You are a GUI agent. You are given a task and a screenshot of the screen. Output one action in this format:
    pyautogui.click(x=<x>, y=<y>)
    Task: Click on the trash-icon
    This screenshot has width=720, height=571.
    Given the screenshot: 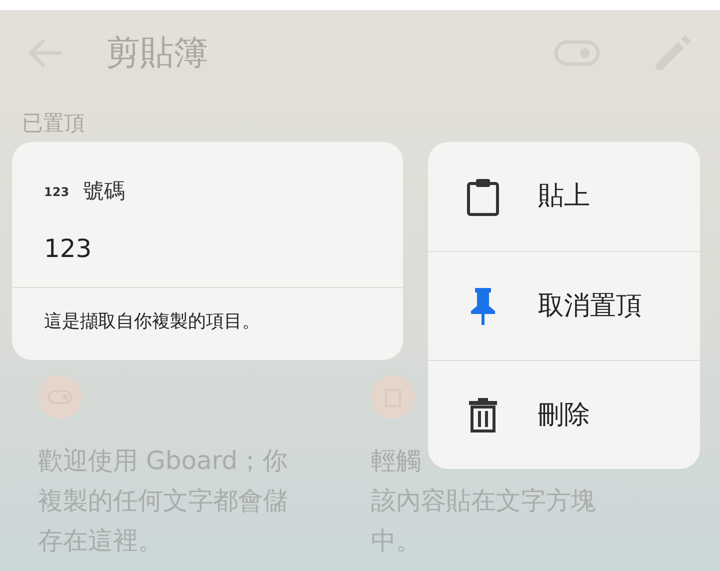 What is the action you would take?
    pyautogui.click(x=483, y=415)
    